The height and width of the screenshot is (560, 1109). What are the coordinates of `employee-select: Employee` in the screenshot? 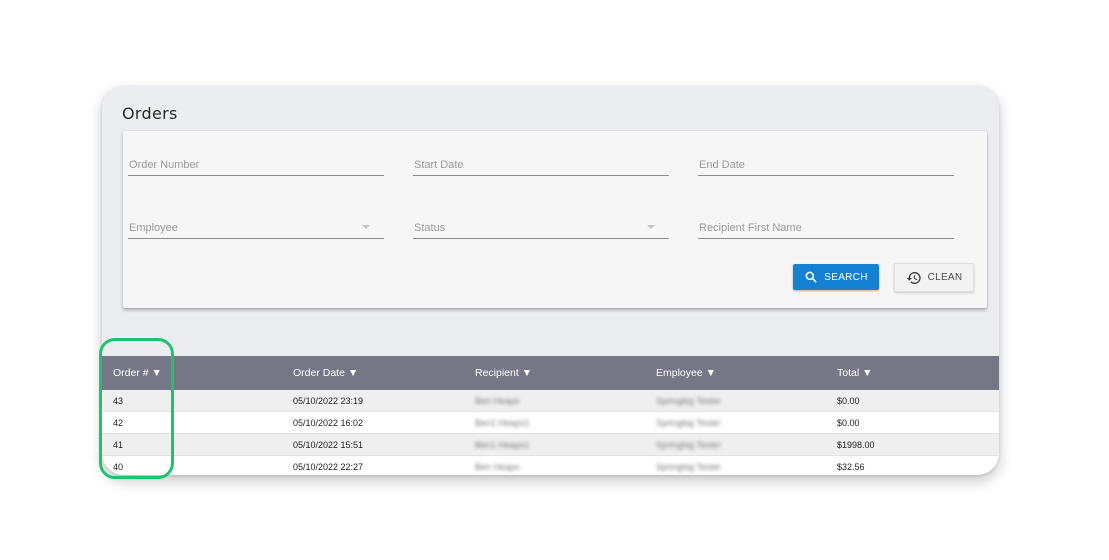 It's located at (256, 227).